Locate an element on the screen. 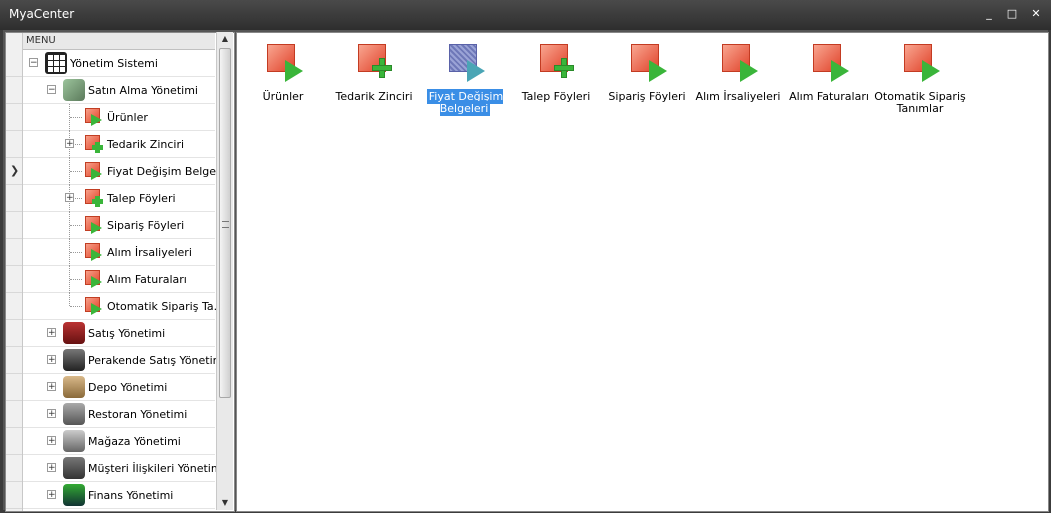 The image size is (1051, 513). module-tile: Alım İrsaliyeleri is located at coordinates (738, 81).